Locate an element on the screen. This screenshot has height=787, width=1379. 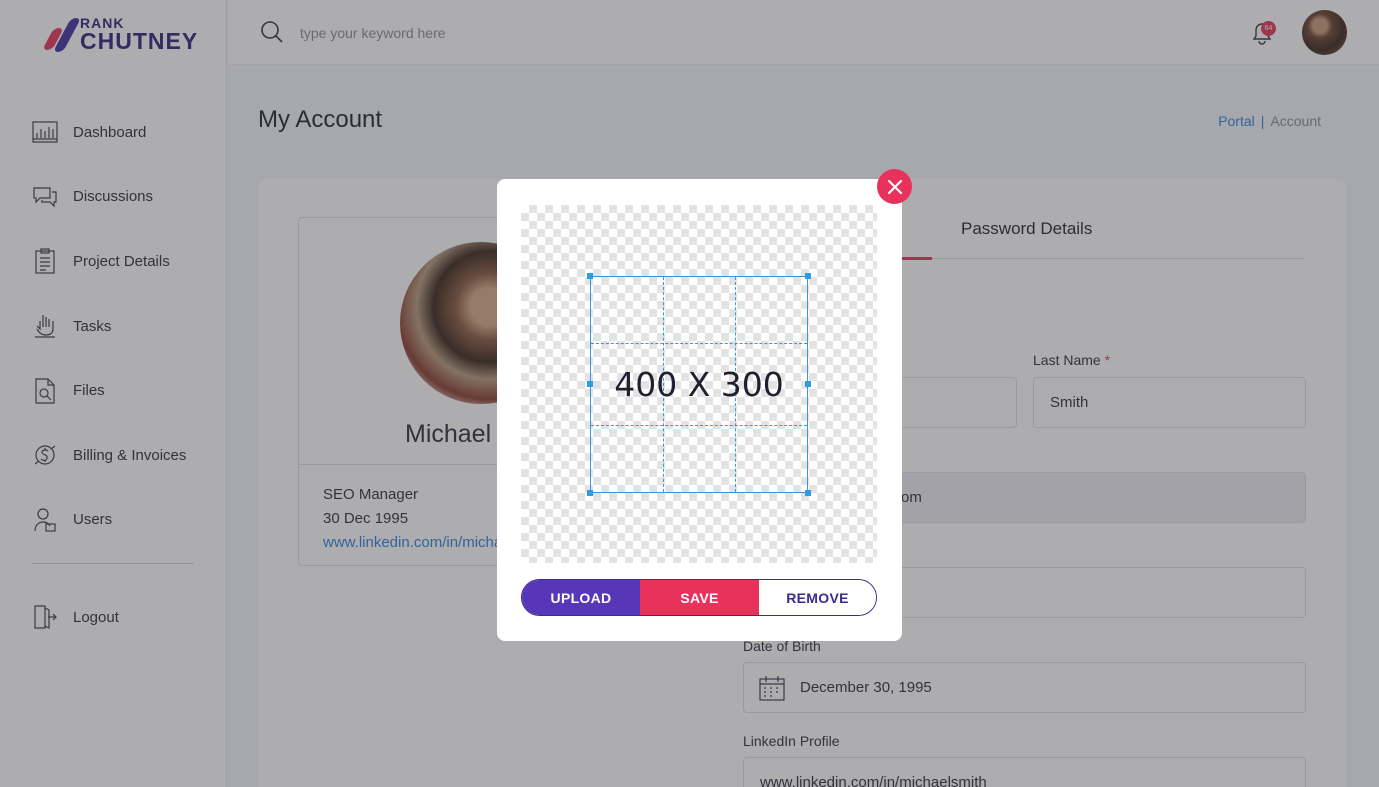
close-icon is located at coordinates (895, 187).